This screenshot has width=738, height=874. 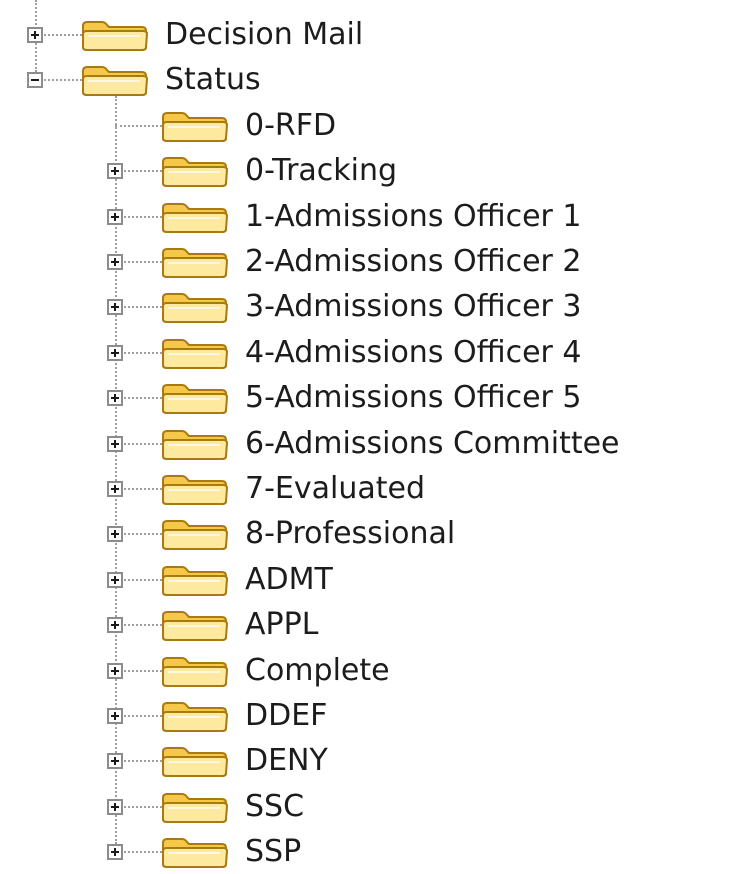 What do you see at coordinates (321, 171) in the screenshot?
I see `tree-node-label: 0-Tracking` at bounding box center [321, 171].